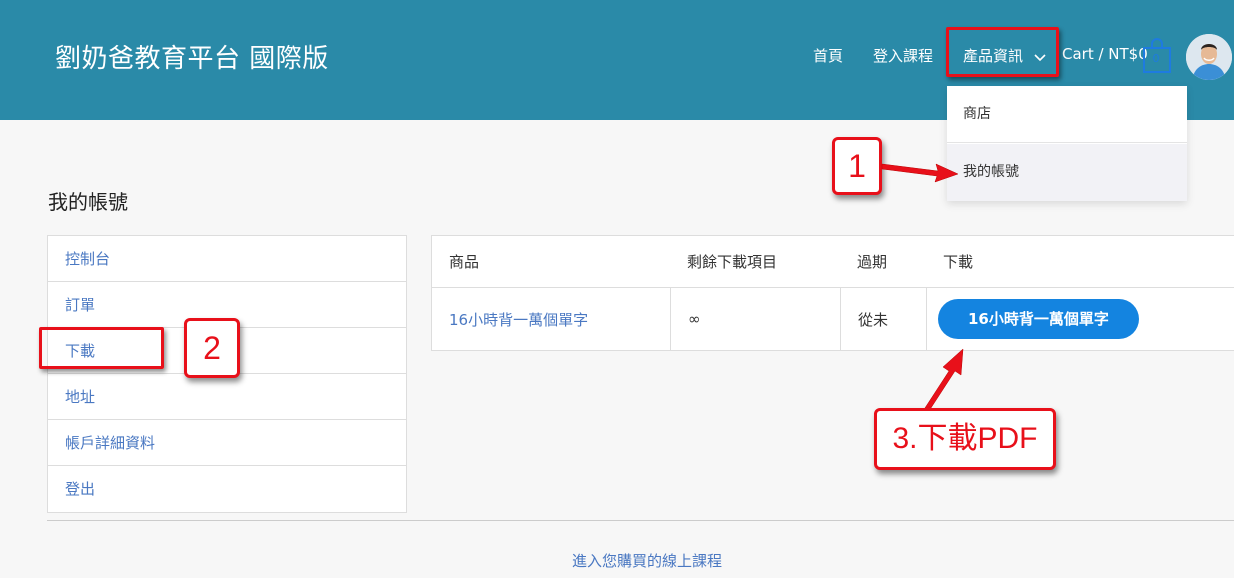  Describe the element at coordinates (227, 397) in the screenshot. I see `sidebar-item-addresses: 地址` at that location.